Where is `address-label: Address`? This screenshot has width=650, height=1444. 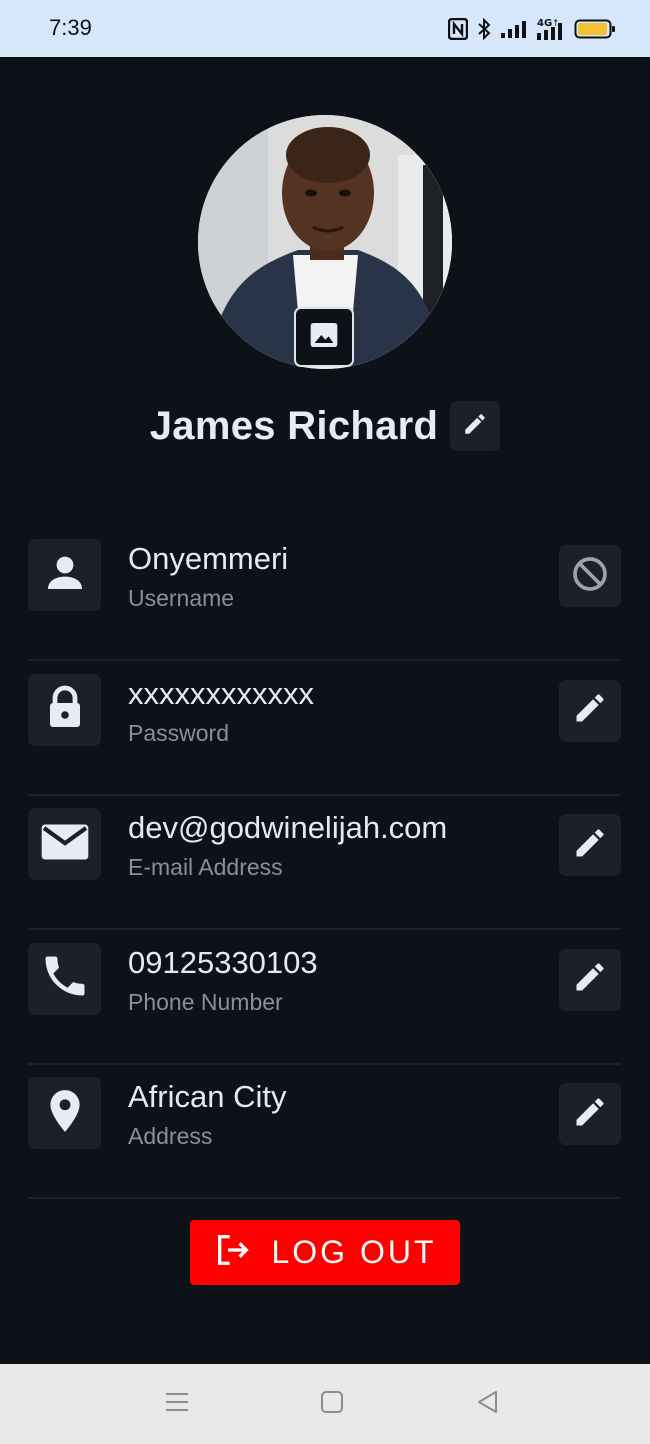 address-label: Address is located at coordinates (170, 1136).